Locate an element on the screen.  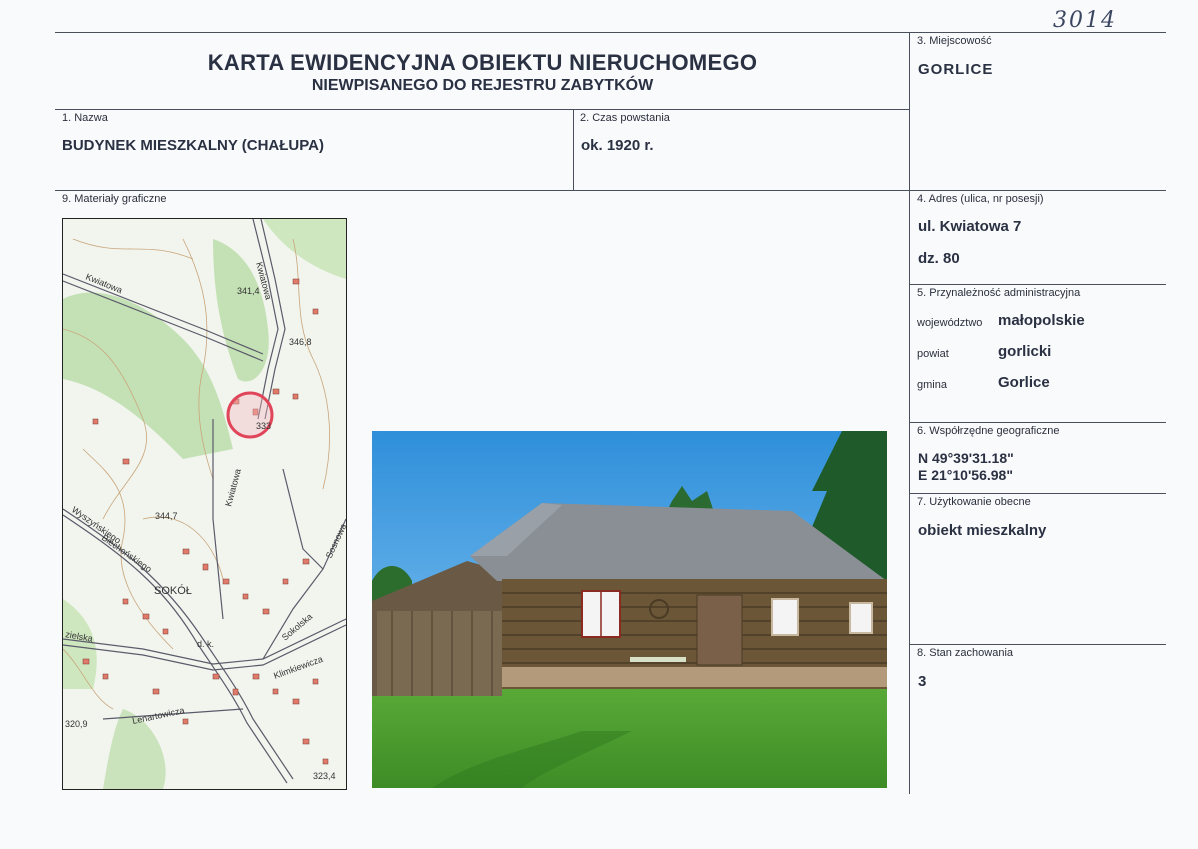
county-key: powiat is located at coordinates (933, 354).